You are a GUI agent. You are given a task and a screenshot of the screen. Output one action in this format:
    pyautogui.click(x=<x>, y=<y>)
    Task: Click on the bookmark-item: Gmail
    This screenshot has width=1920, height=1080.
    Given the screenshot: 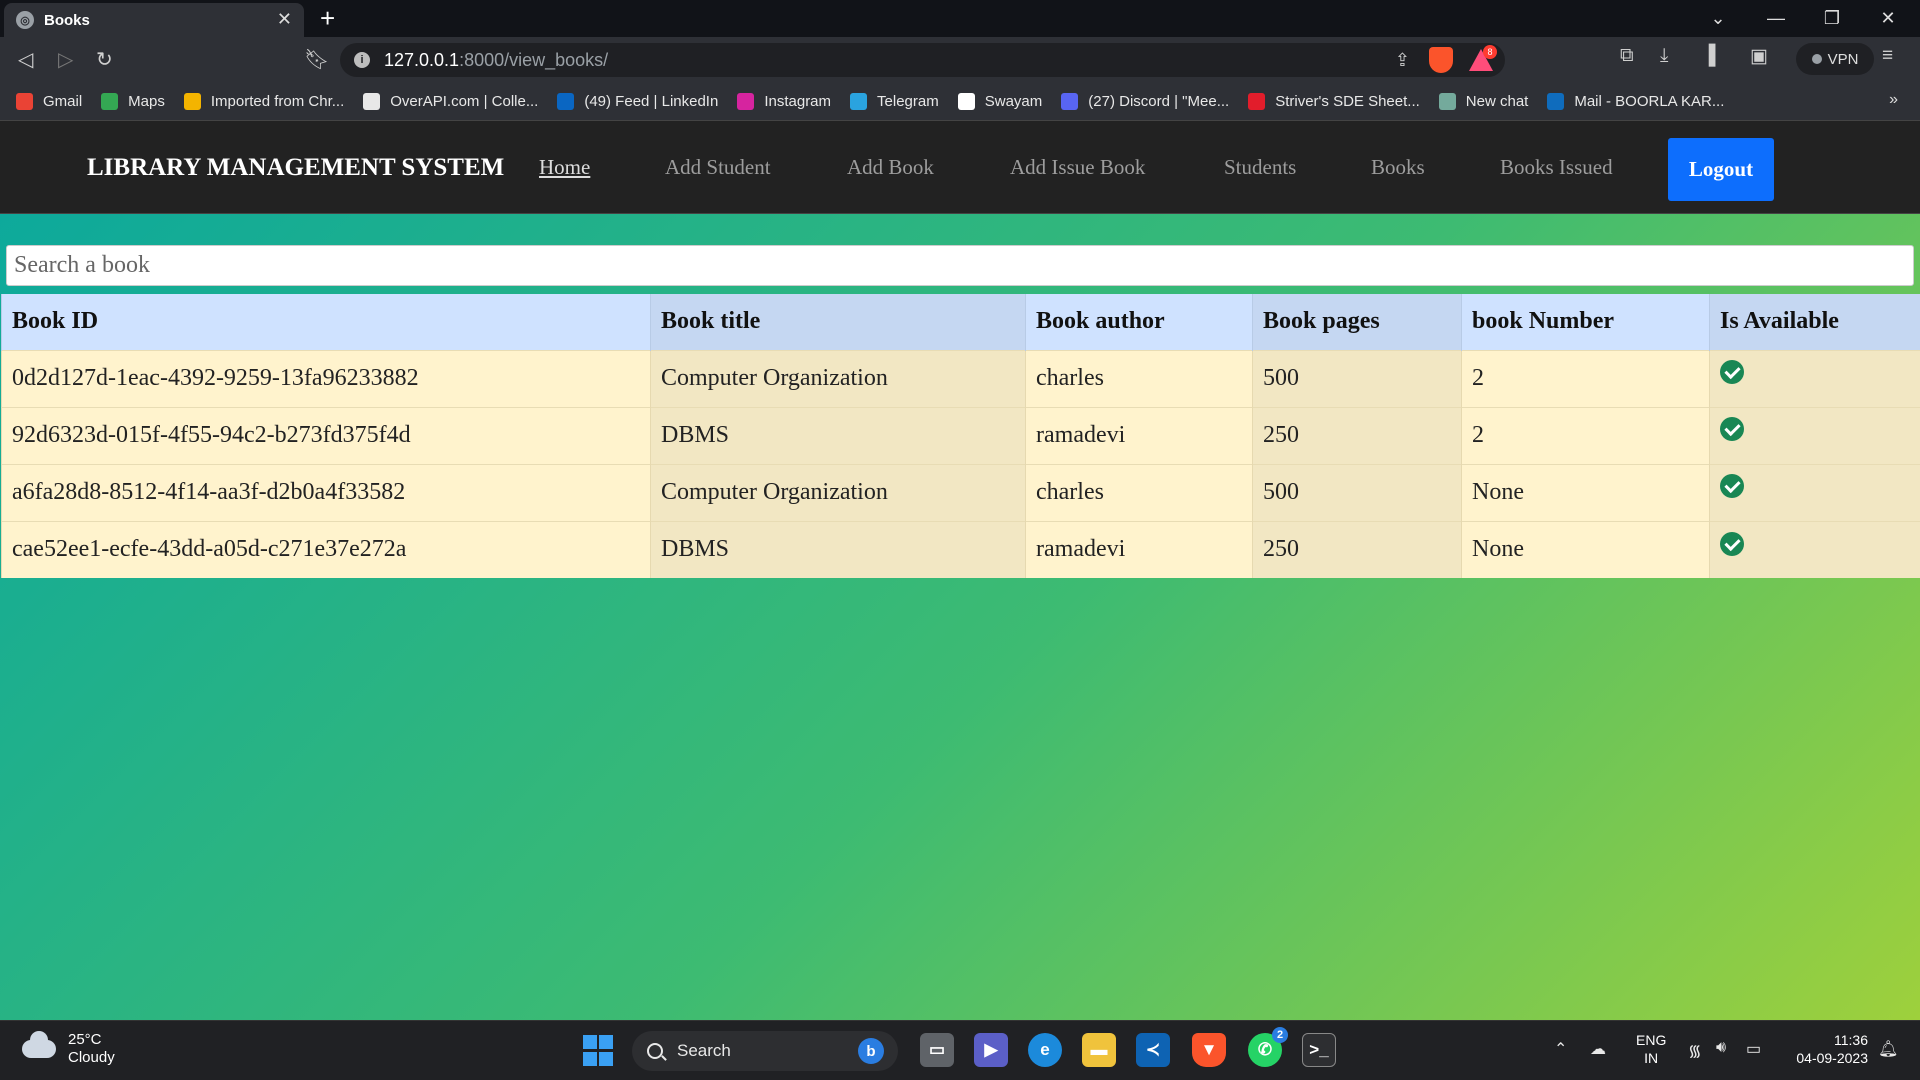 What is the action you would take?
    pyautogui.click(x=49, y=101)
    